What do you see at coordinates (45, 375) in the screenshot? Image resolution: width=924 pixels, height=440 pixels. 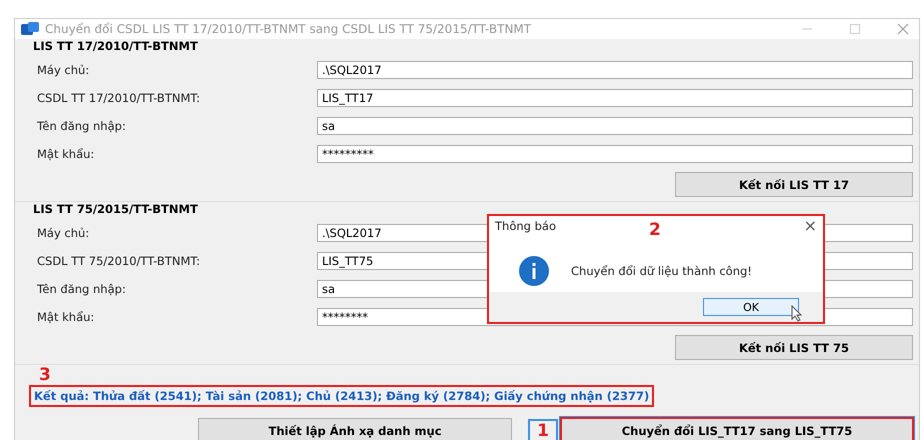 I see `annotation-number: 3` at bounding box center [45, 375].